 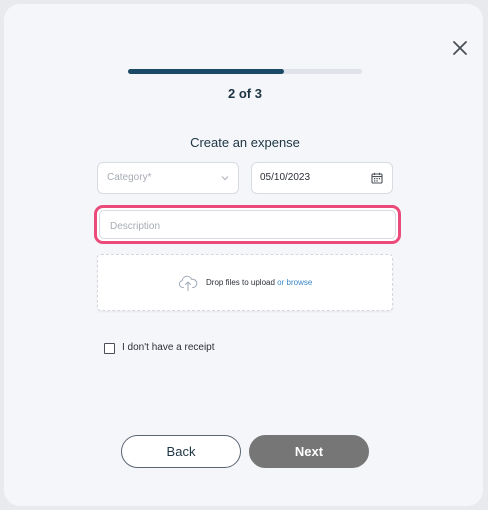 I want to click on description-highlight, so click(x=247, y=224).